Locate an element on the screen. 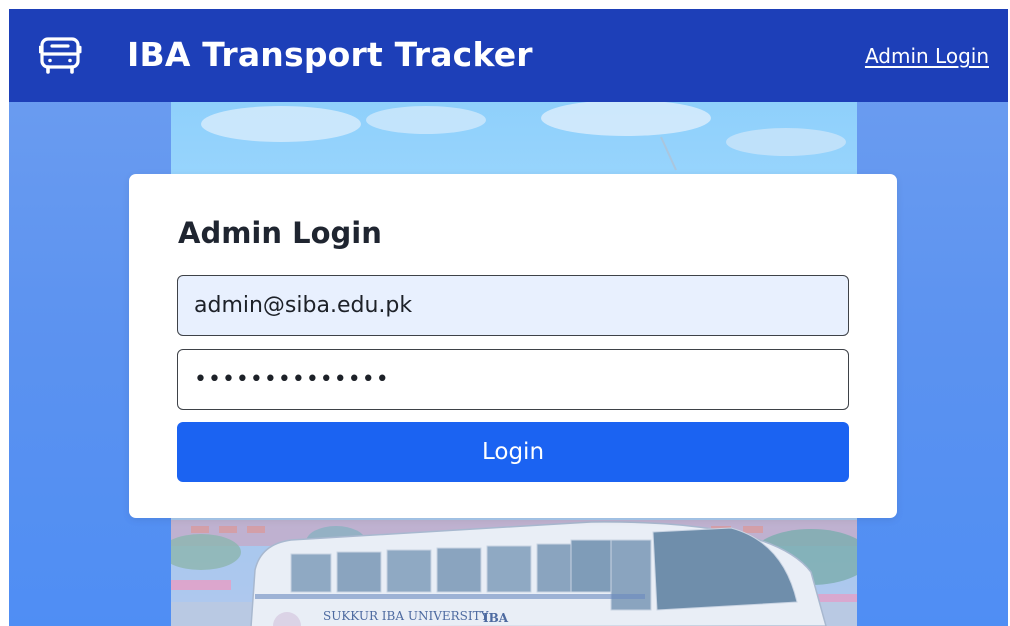 The height and width of the screenshot is (626, 1010). bus-icon is located at coordinates (60, 55).